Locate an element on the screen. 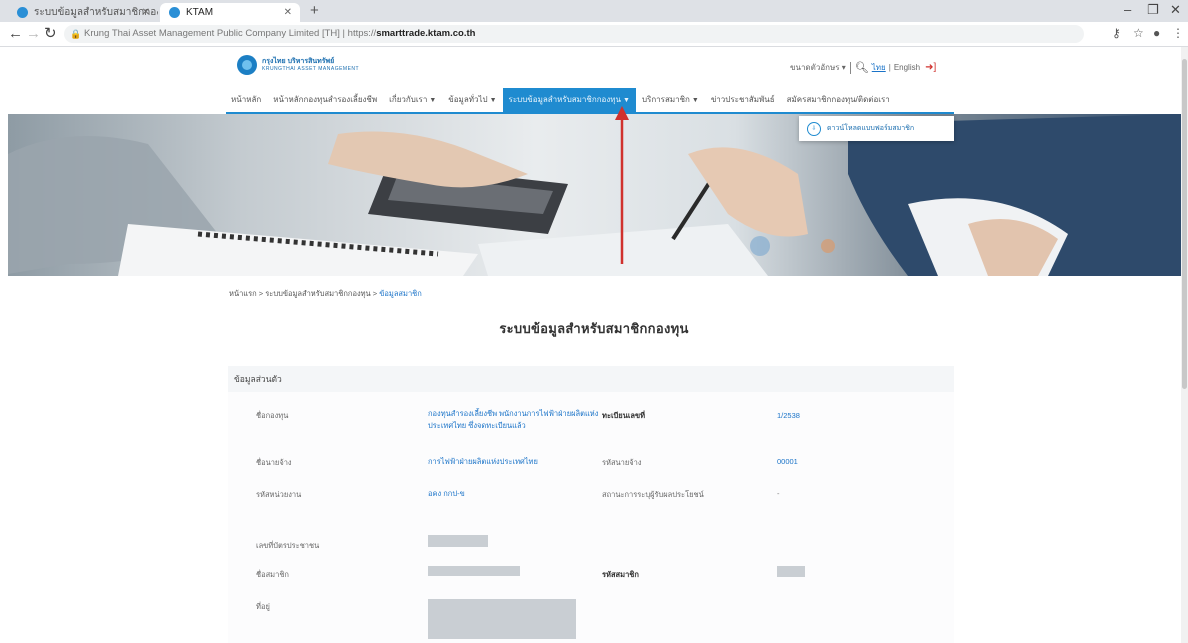 The height and width of the screenshot is (643, 1188). logout-icon: ➜] is located at coordinates (930, 67).